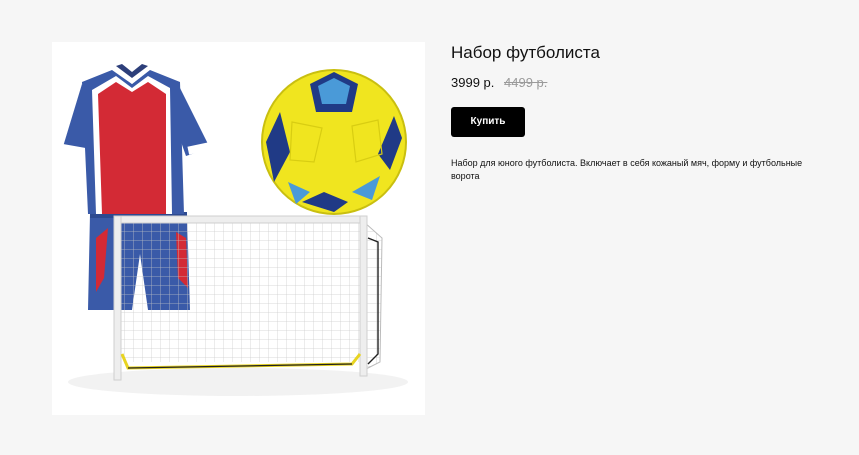 The image size is (859, 455). What do you see at coordinates (248, 298) in the screenshot?
I see `goal-graphic` at bounding box center [248, 298].